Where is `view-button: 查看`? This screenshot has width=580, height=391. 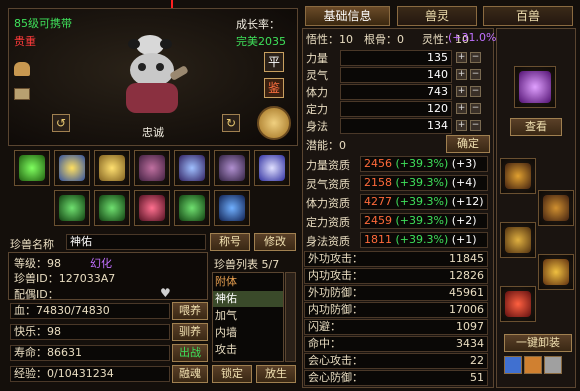 view-button: 查看 is located at coordinates (536, 127).